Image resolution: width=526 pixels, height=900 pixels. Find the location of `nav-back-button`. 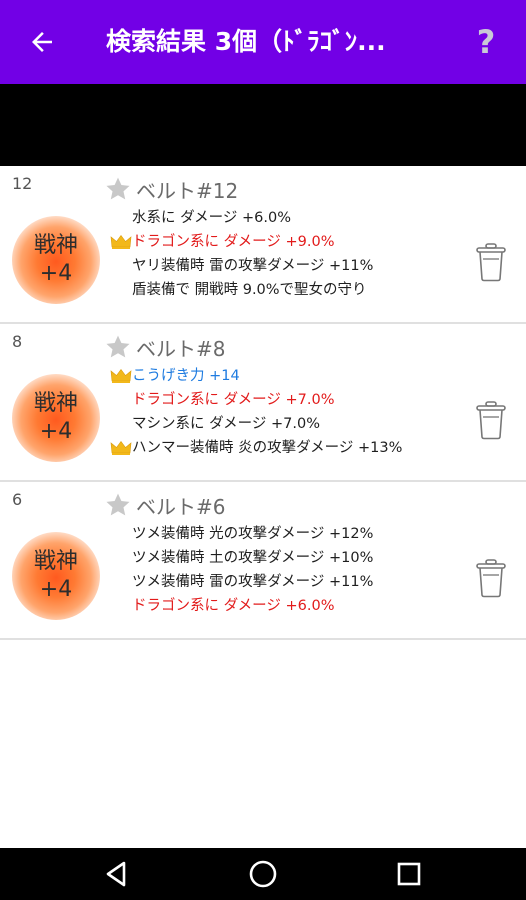

nav-back-button is located at coordinates (117, 874).